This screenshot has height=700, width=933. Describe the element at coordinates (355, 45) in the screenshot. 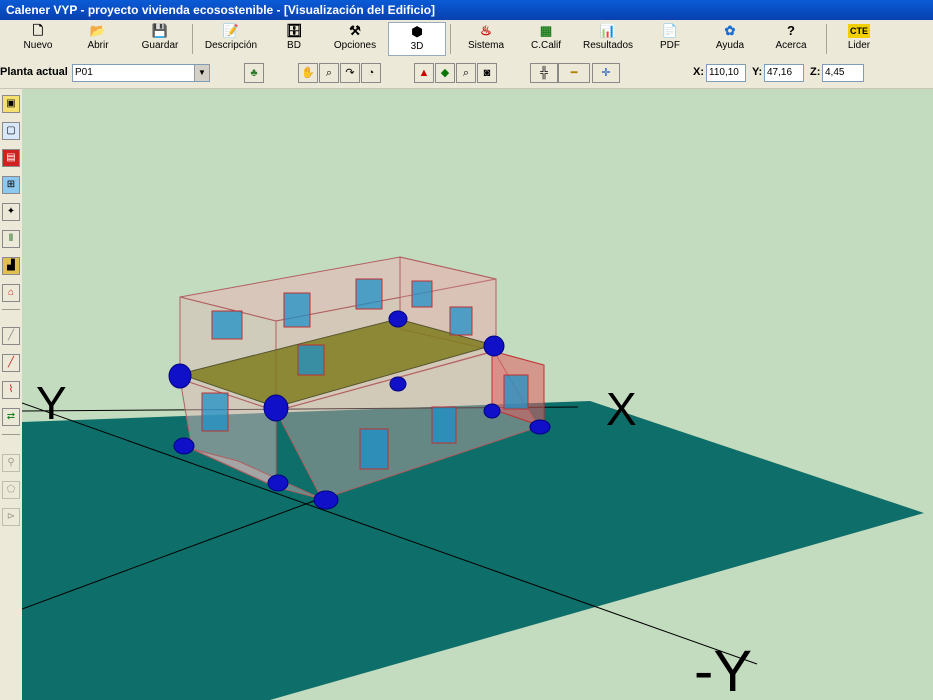

I see `opciones-label: Opciones` at that location.